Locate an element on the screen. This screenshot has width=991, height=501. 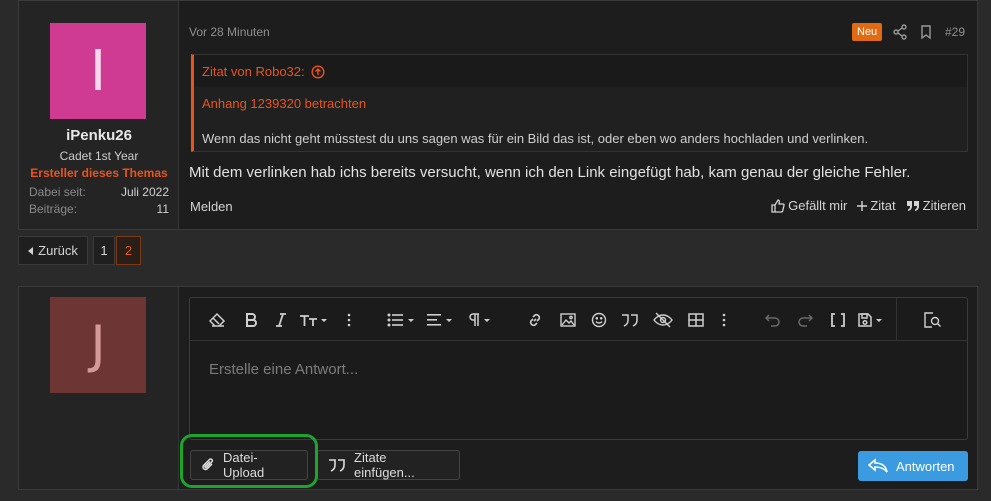
toolbar-divider is located at coordinates (896, 319).